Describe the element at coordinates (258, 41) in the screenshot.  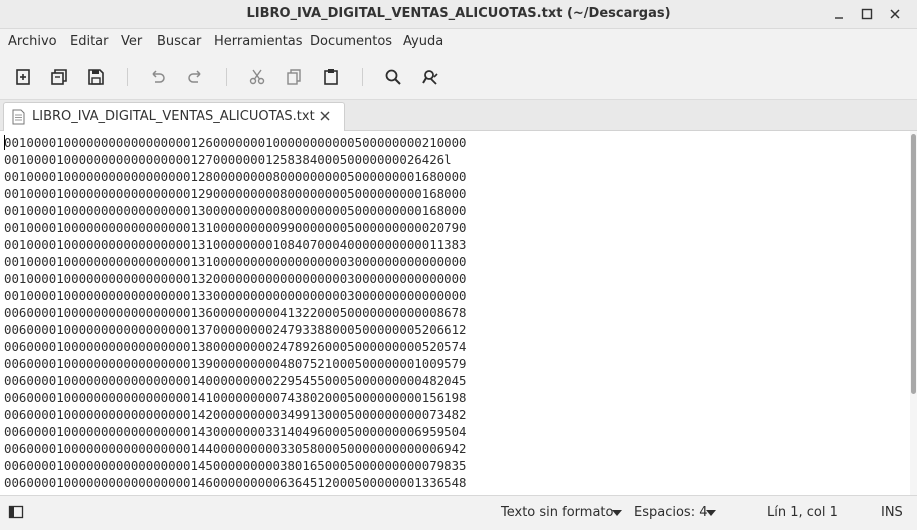
I see `menu-herramientas: Herramientas` at that location.